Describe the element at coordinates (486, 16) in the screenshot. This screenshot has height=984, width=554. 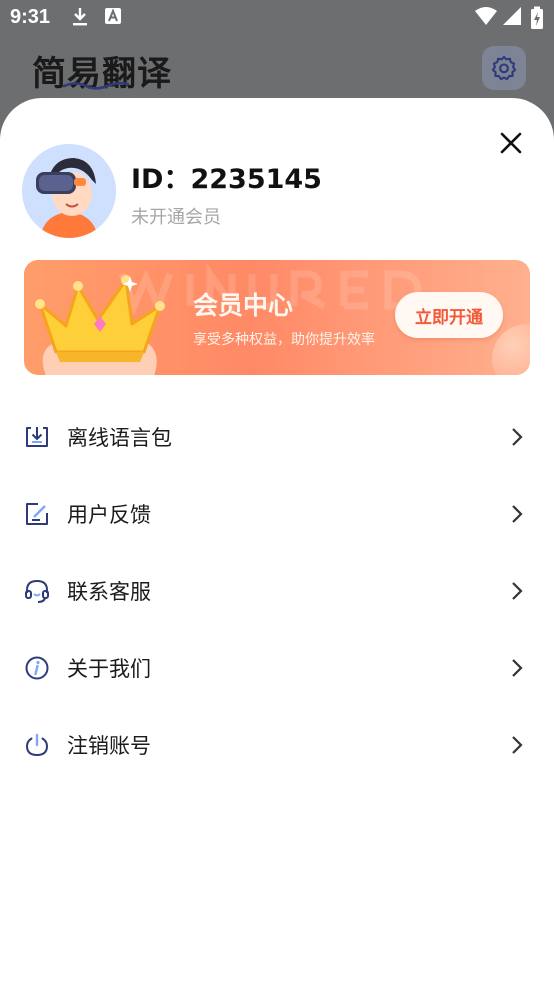
I see `wifi-icon` at that location.